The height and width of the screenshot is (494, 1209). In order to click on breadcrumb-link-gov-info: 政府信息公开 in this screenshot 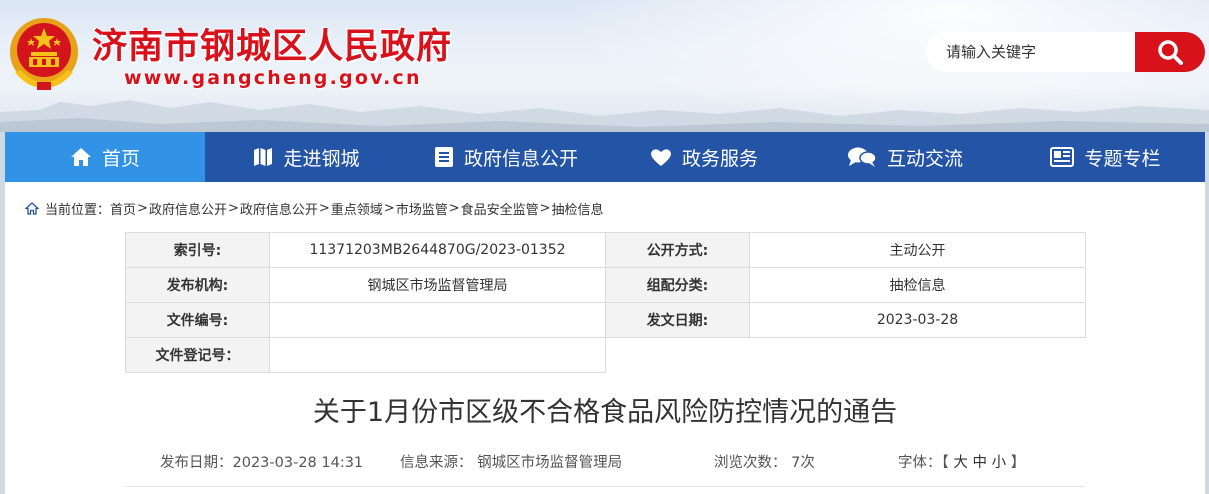, I will do `click(188, 208)`.